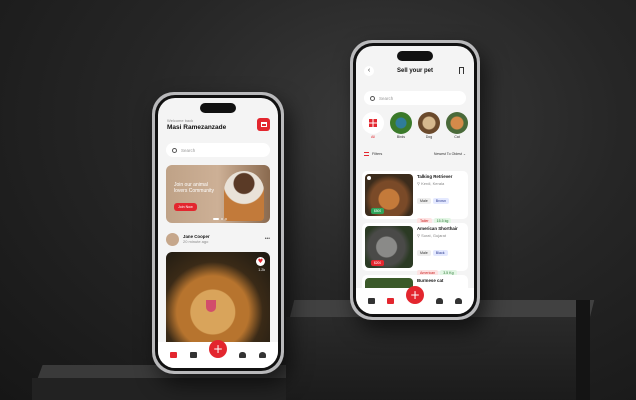 The image size is (636, 400). What do you see at coordinates (219, 219) in the screenshot?
I see `banner-pager` at bounding box center [219, 219].